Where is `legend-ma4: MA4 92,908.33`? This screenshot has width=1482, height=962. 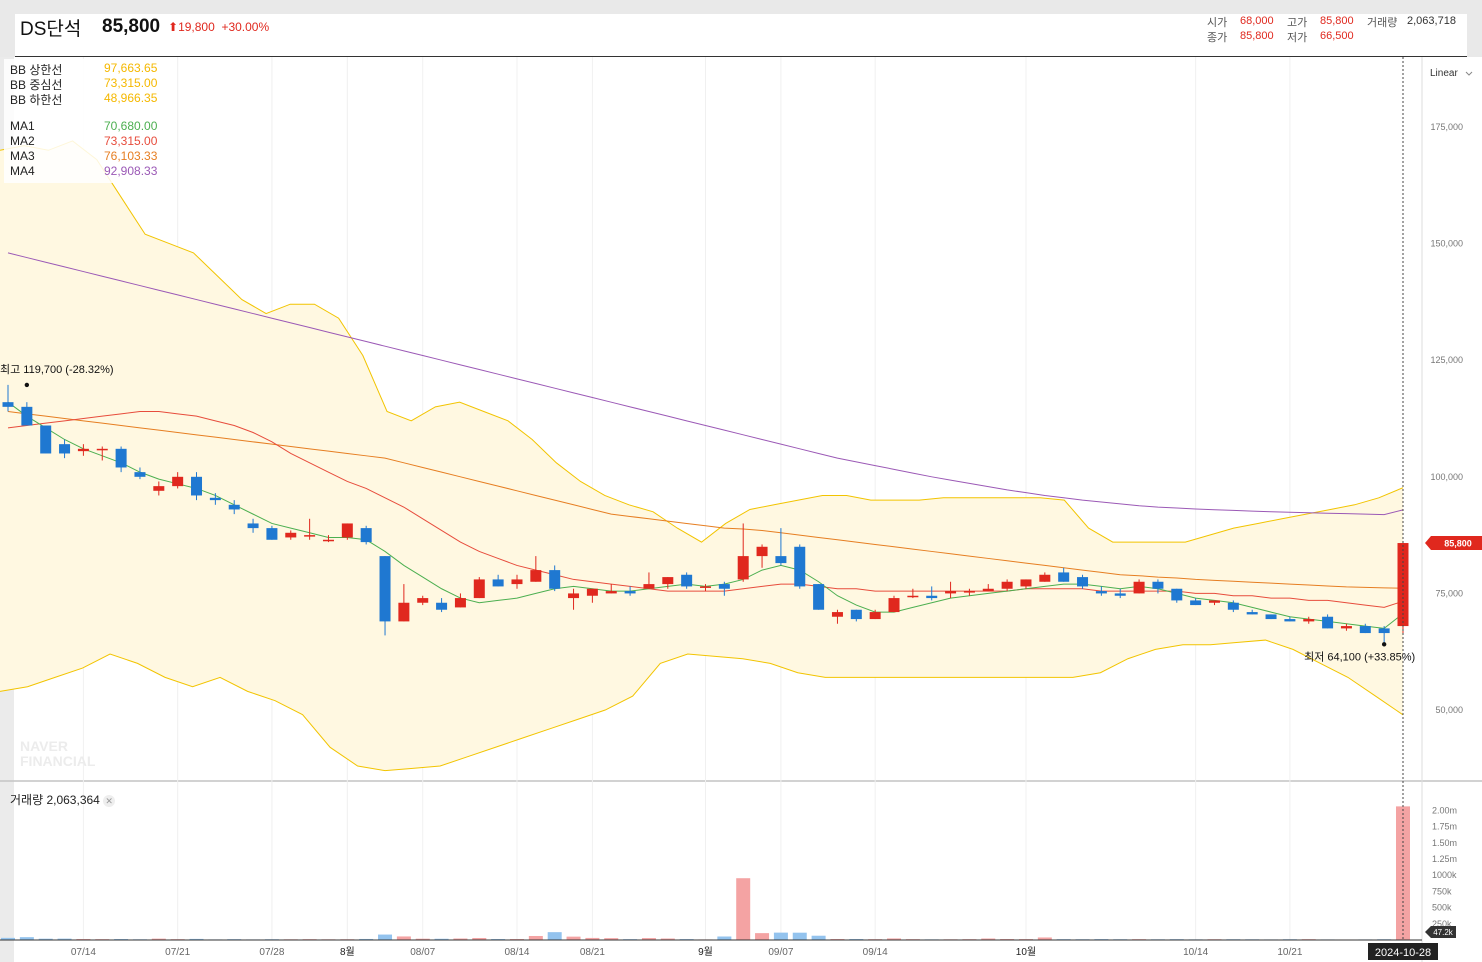 legend-ma4: MA4 92,908.33 is located at coordinates (84, 171).